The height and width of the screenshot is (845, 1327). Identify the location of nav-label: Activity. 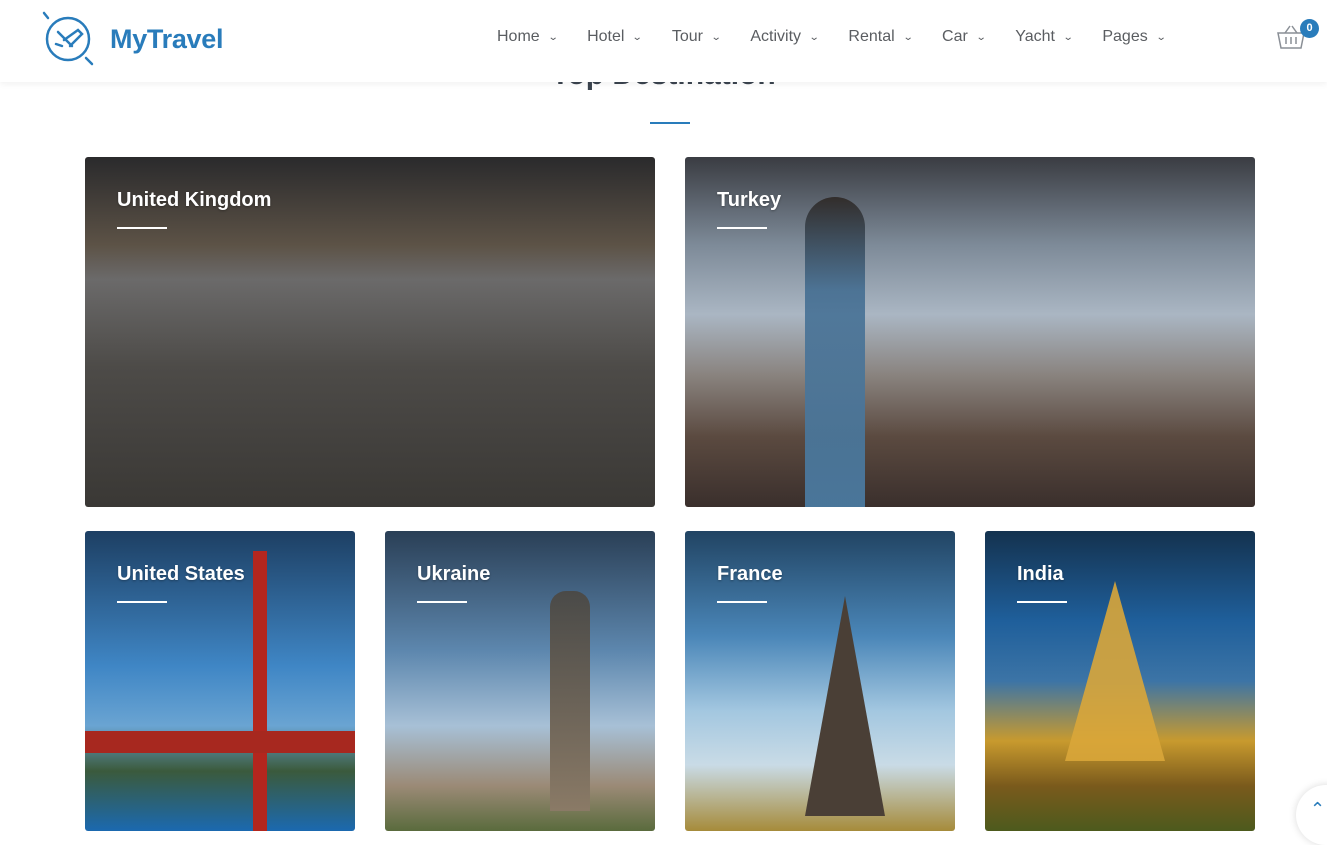
(776, 36).